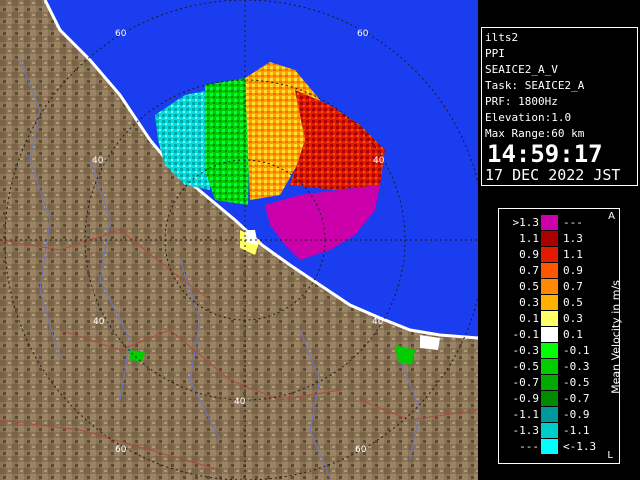  I want to click on legend-upper-bound: -0.1, so click(576, 350).